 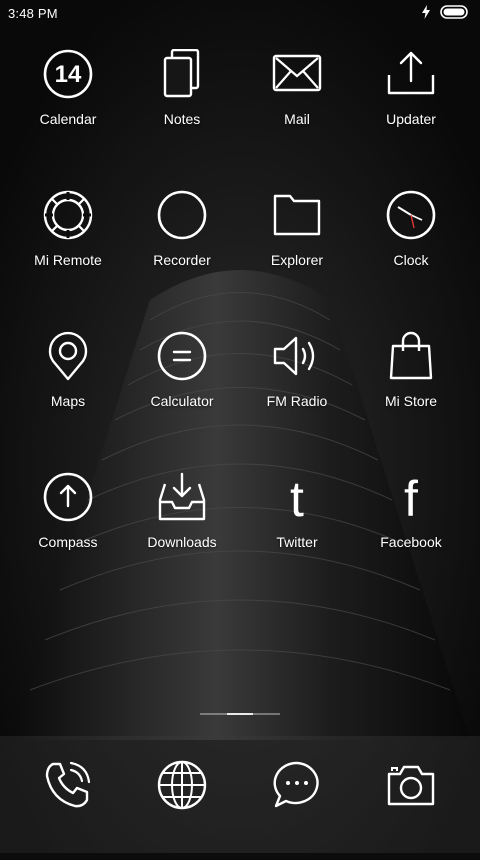 I want to click on app-label: Maps, so click(x=68, y=401).